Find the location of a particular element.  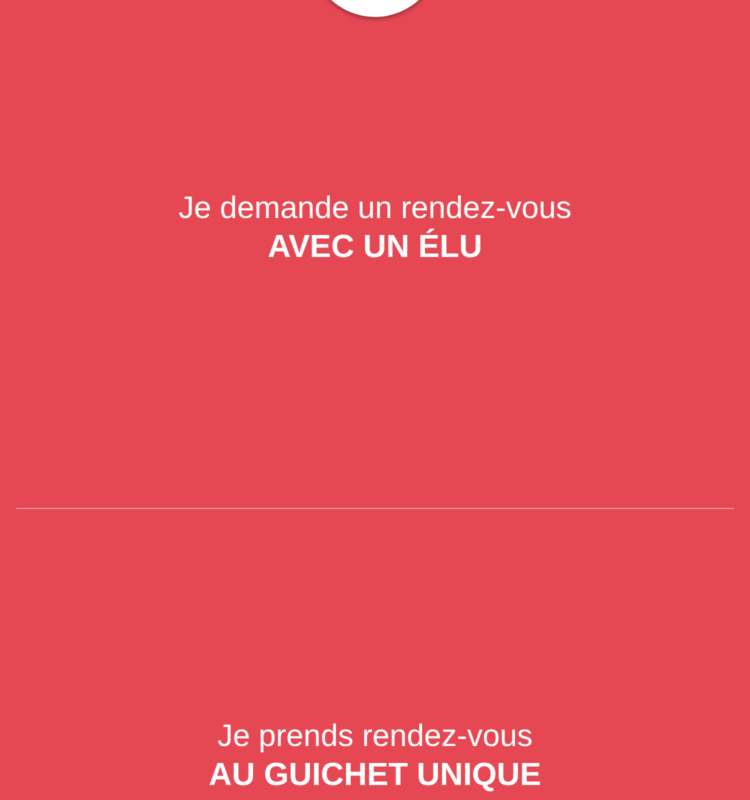

appointment-link: Je prends rendez-vous AU GUICHET UNIQUE is located at coordinates (375, 755).